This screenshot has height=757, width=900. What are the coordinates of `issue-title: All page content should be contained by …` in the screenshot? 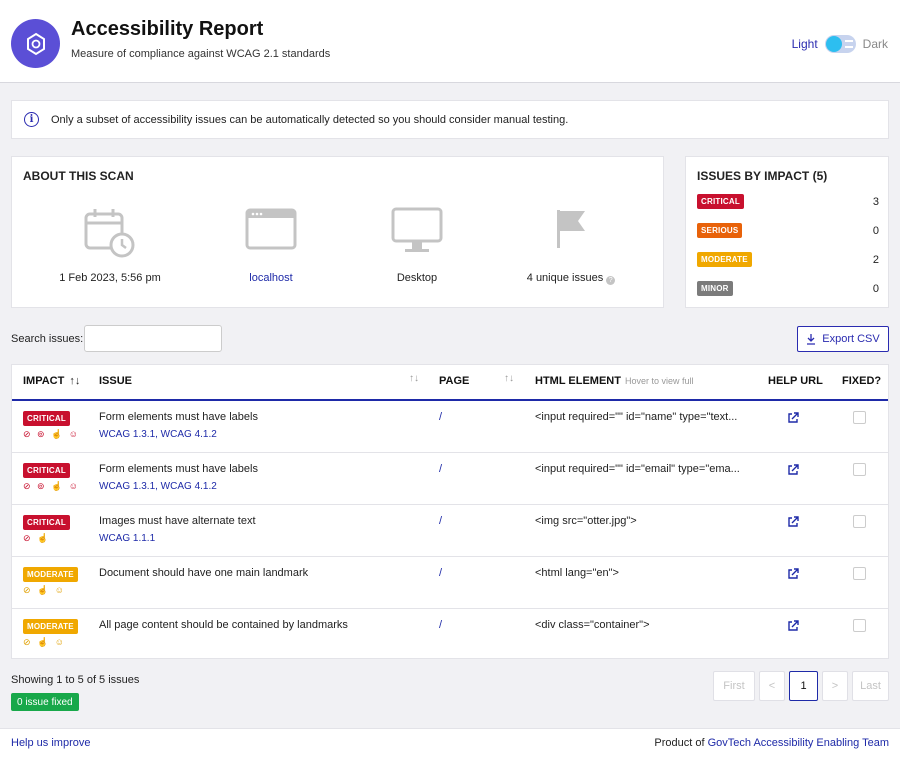 It's located at (223, 625).